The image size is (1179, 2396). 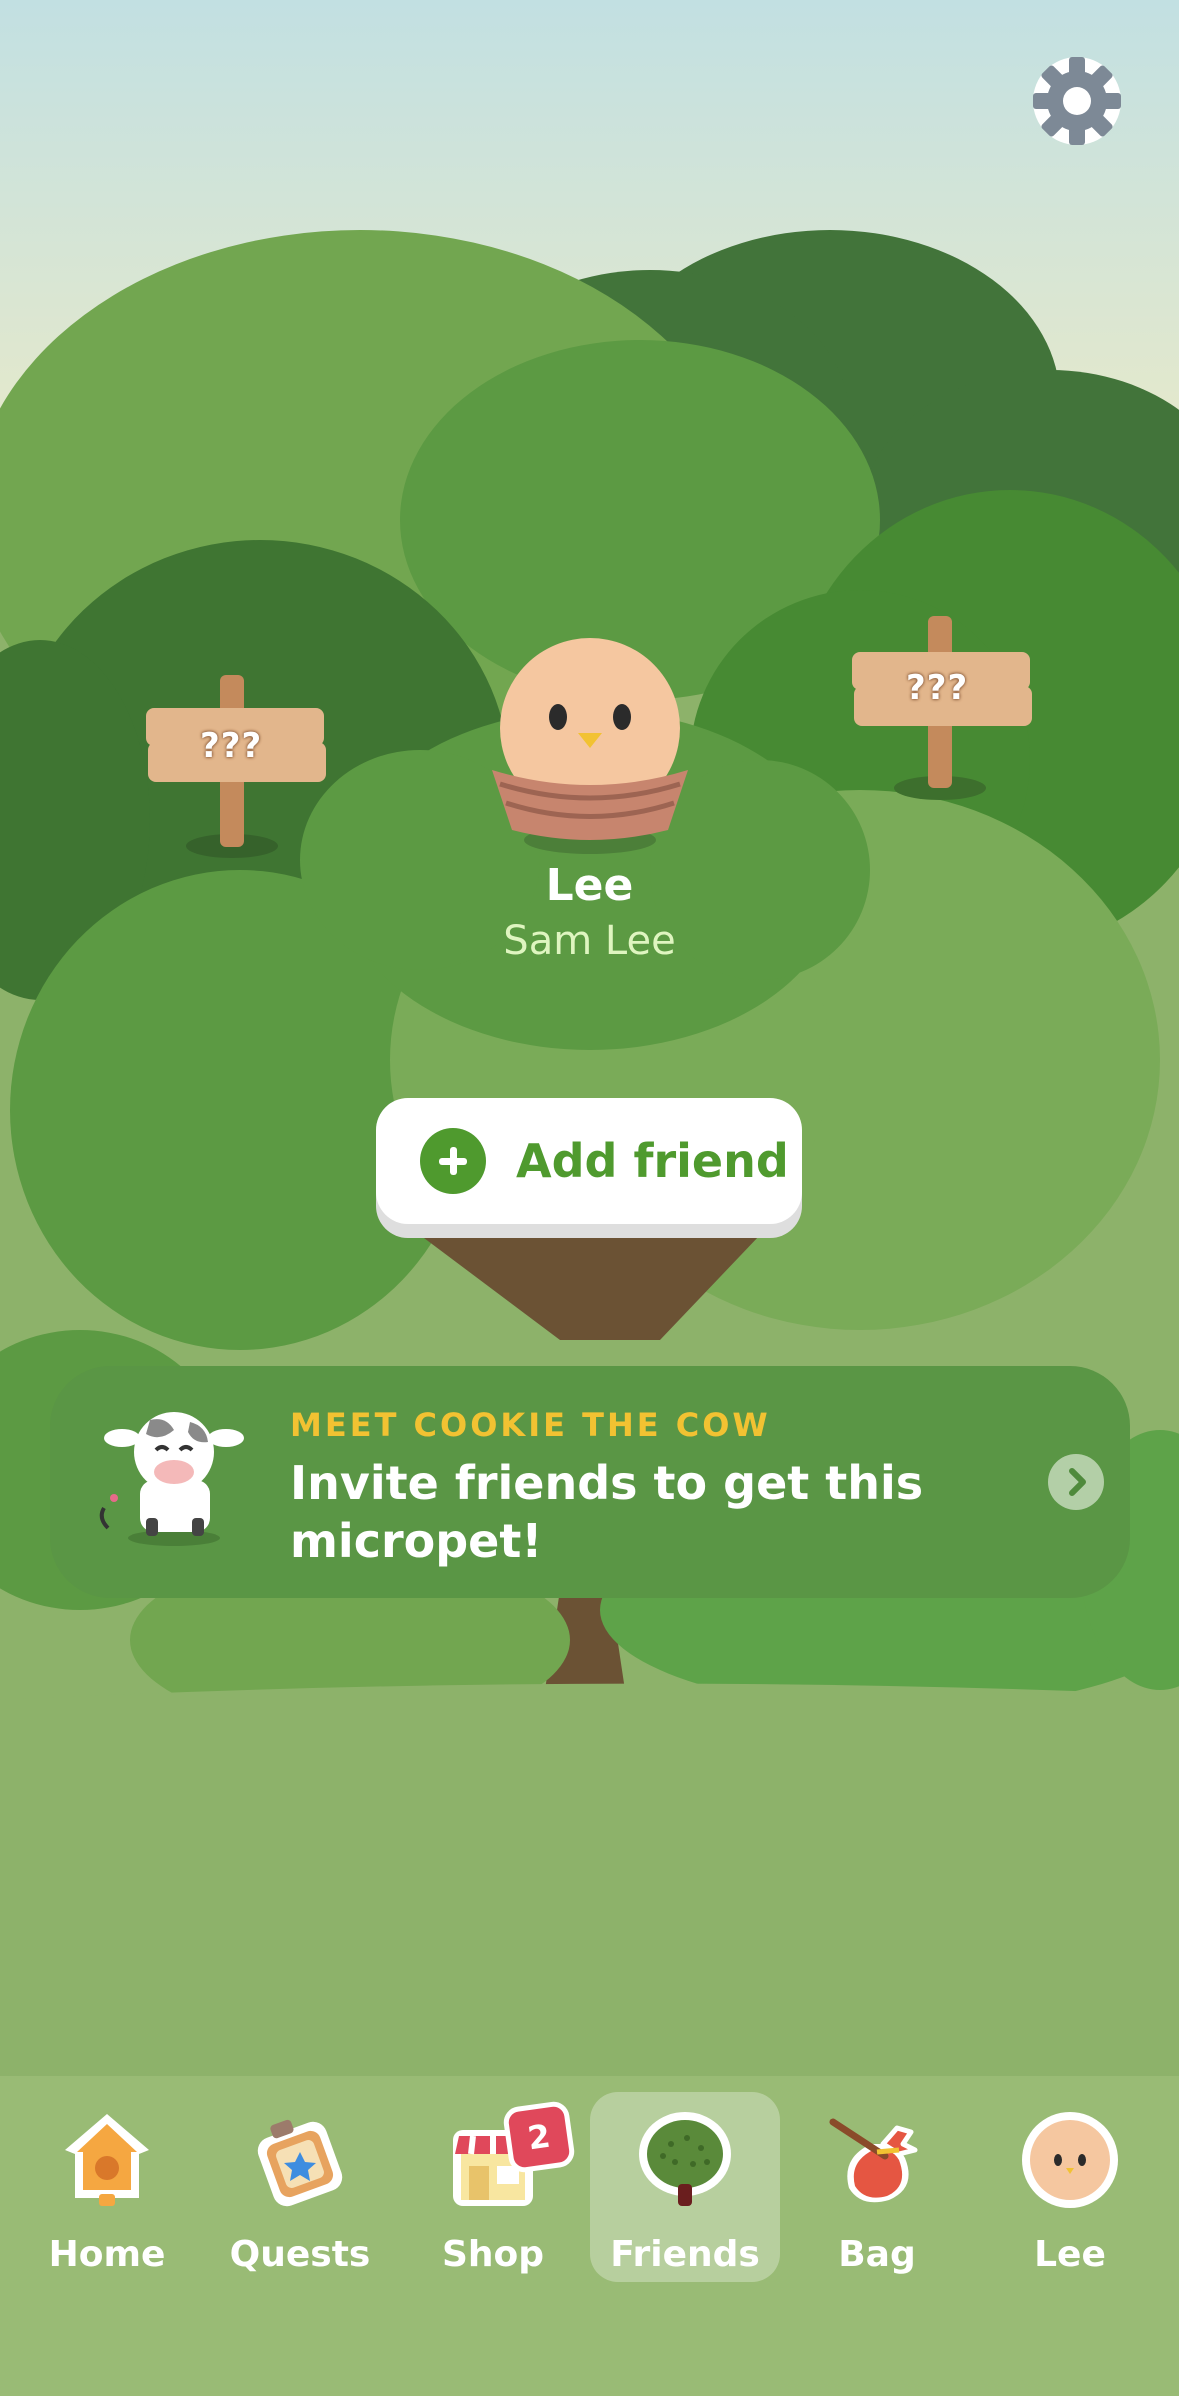 I want to click on tab-friends-label: Friends, so click(x=685, y=2254).